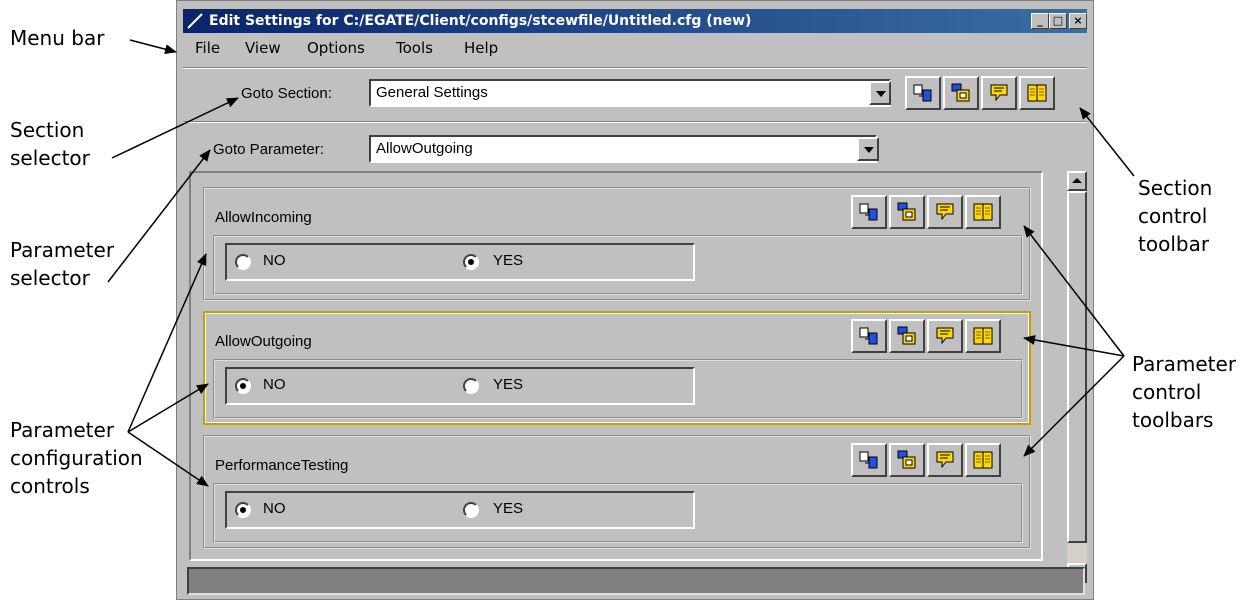 Image resolution: width=1253 pixels, height=600 pixels. What do you see at coordinates (635, 48) in the screenshot?
I see `menu-bar: File View Options Tools Help` at bounding box center [635, 48].